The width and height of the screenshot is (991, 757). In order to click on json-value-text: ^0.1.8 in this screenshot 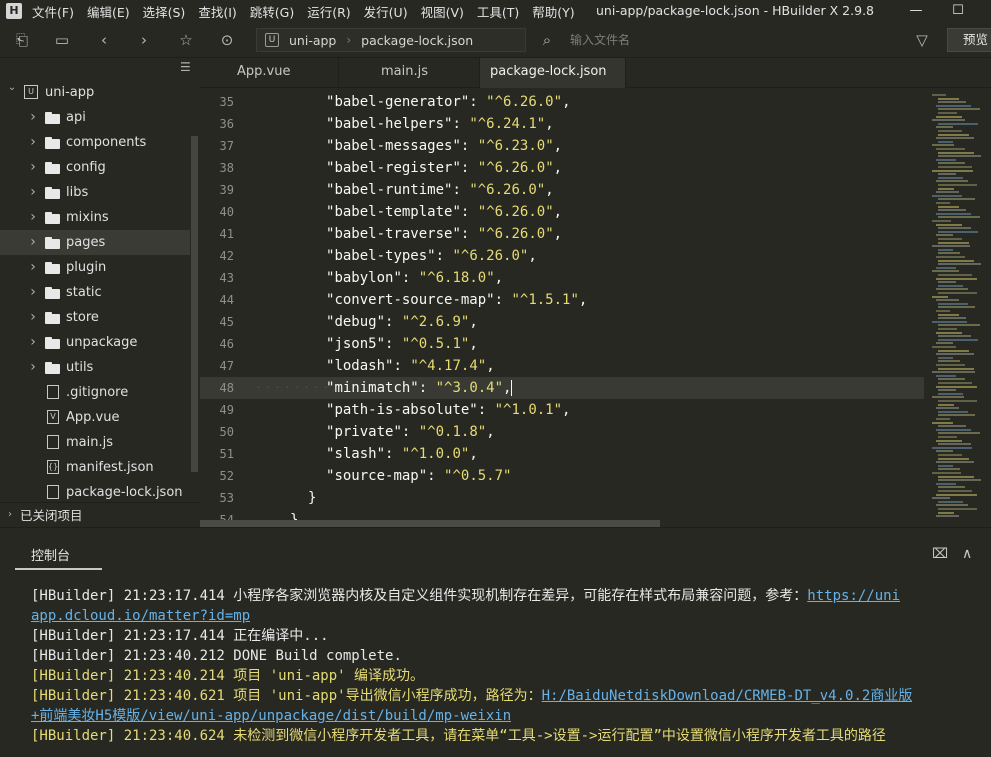, I will do `click(452, 432)`.